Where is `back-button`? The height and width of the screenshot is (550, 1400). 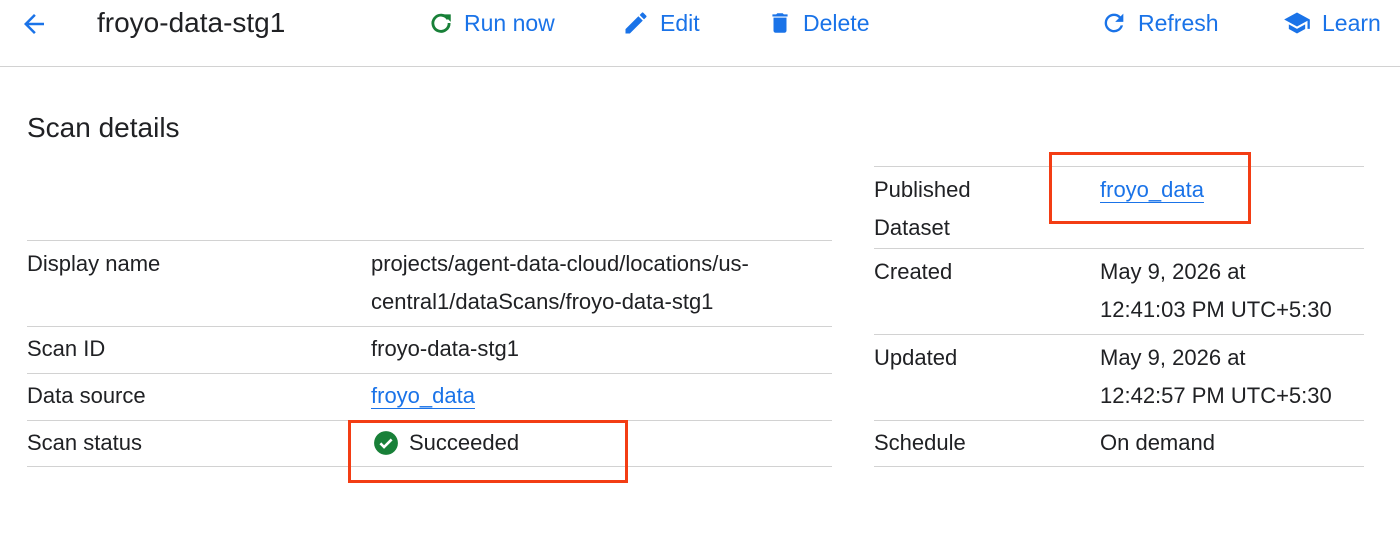 back-button is located at coordinates (34, 24).